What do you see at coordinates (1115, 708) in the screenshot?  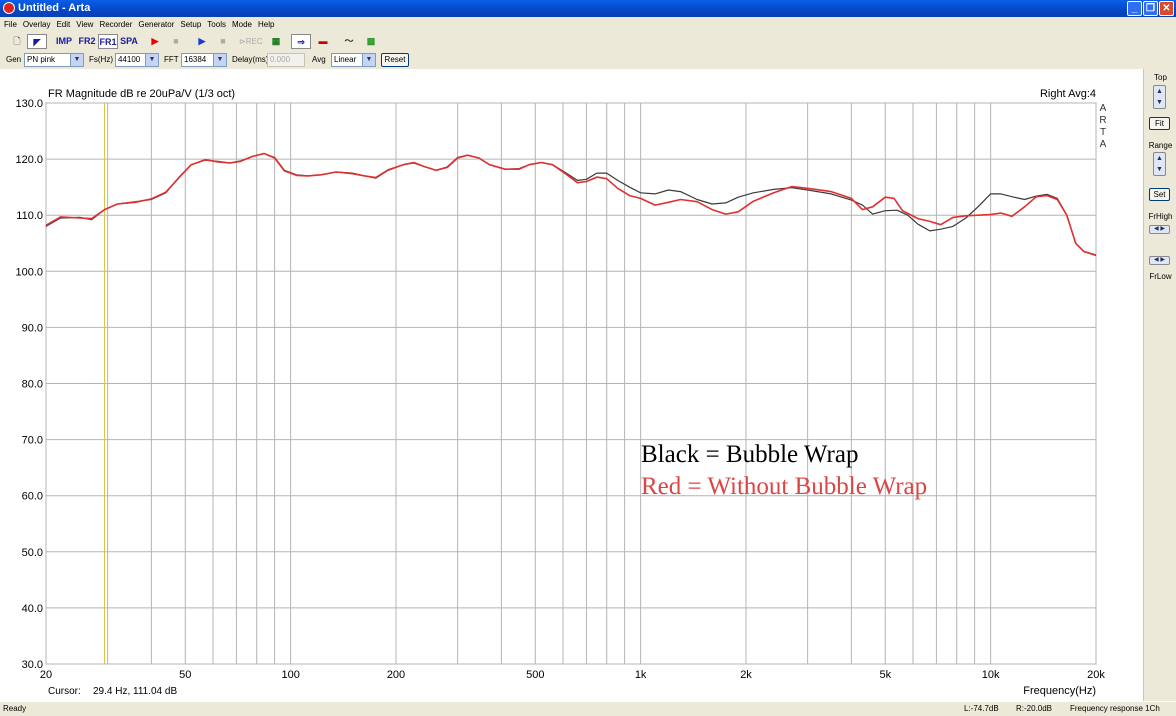 I see `status-mode: Frequency response 1Ch` at bounding box center [1115, 708].